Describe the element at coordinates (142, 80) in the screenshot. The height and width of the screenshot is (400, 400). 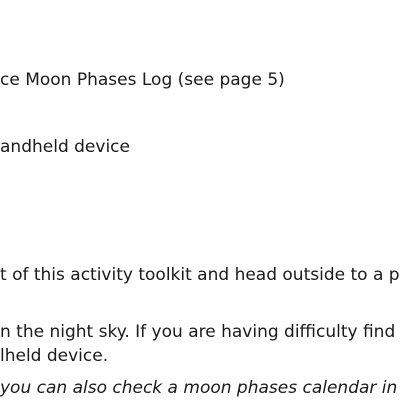
I see `text-line-moon-phases-log: ce Moon Phases Log (see page 5)` at that location.